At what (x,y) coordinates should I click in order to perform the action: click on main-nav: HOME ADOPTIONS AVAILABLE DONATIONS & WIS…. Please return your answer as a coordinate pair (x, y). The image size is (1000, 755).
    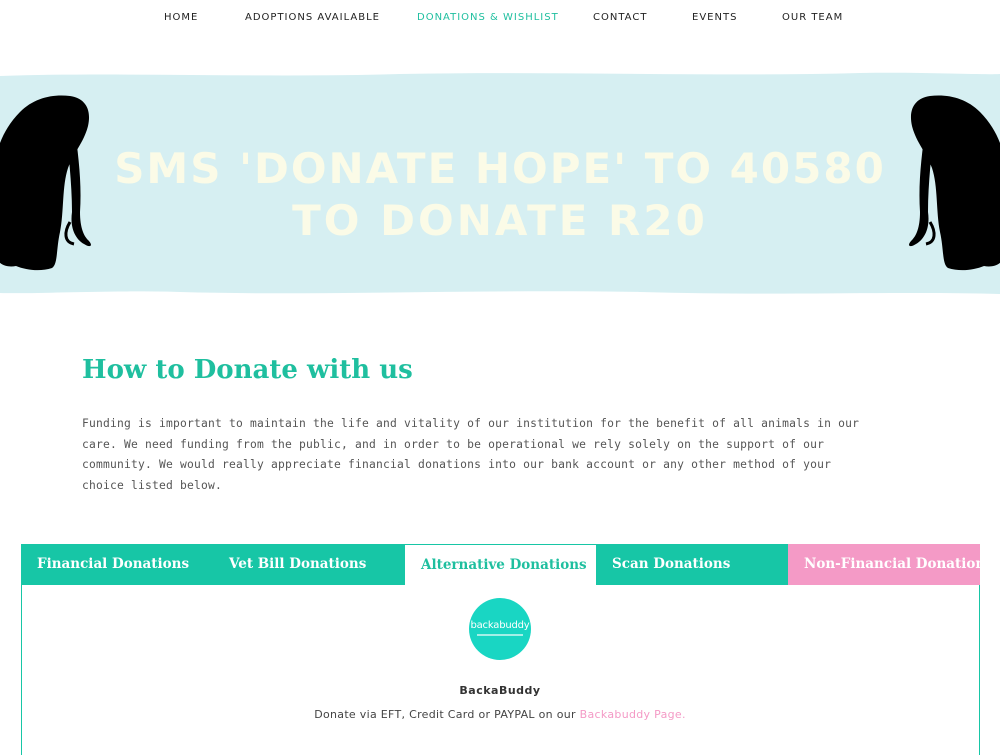
    Looking at the image, I should click on (500, 20).